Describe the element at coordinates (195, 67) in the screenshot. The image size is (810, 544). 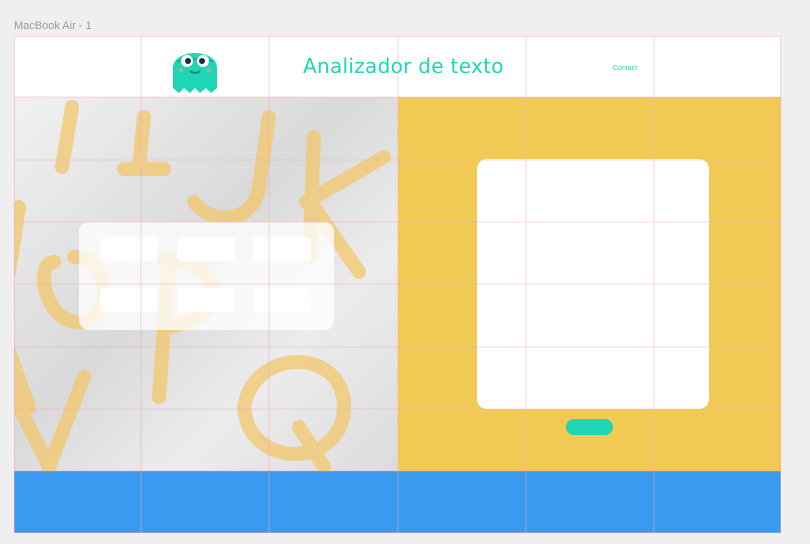
I see `ghost-mascot-icon` at that location.